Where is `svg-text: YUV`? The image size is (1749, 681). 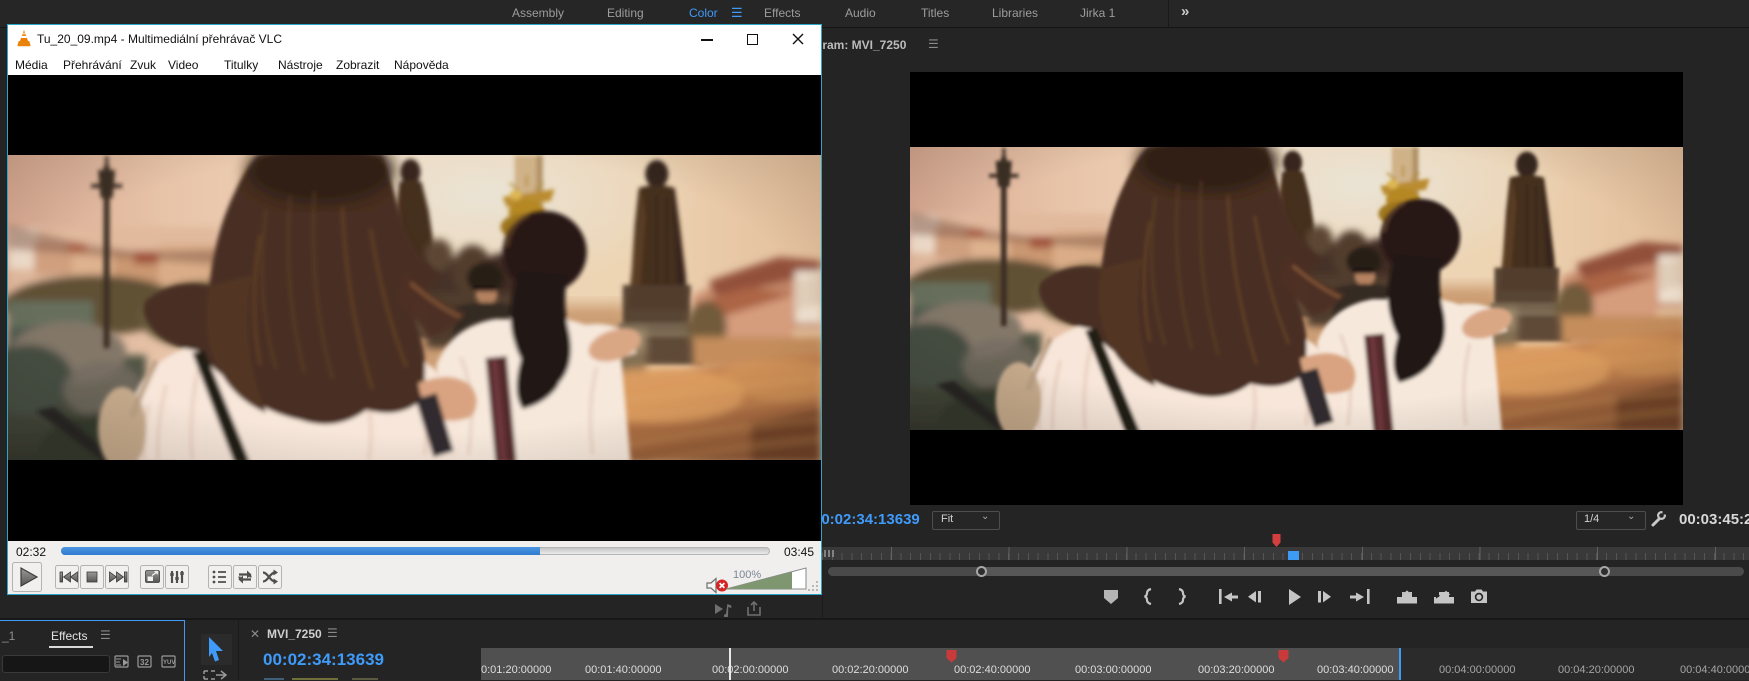
svg-text: YUV is located at coordinates (169, 663).